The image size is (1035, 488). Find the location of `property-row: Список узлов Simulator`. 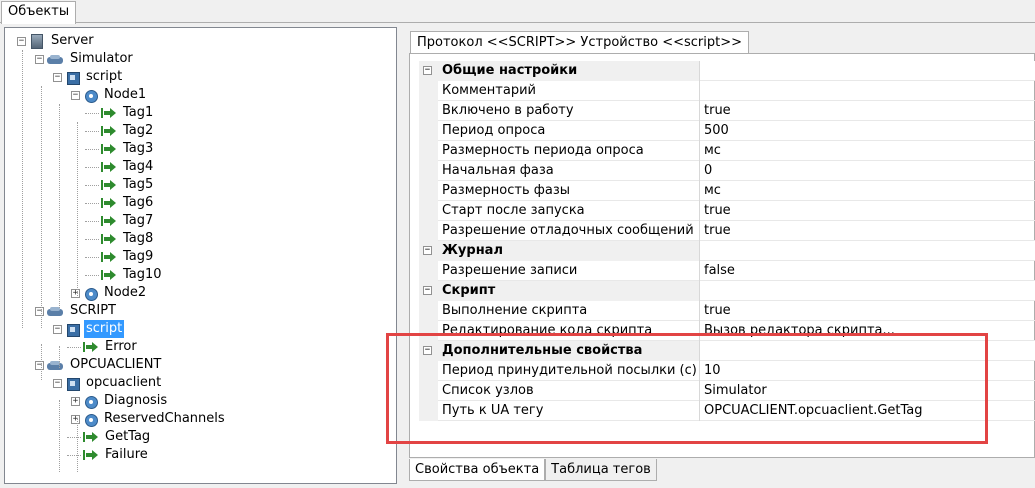

property-row: Список узлов Simulator is located at coordinates (727, 391).